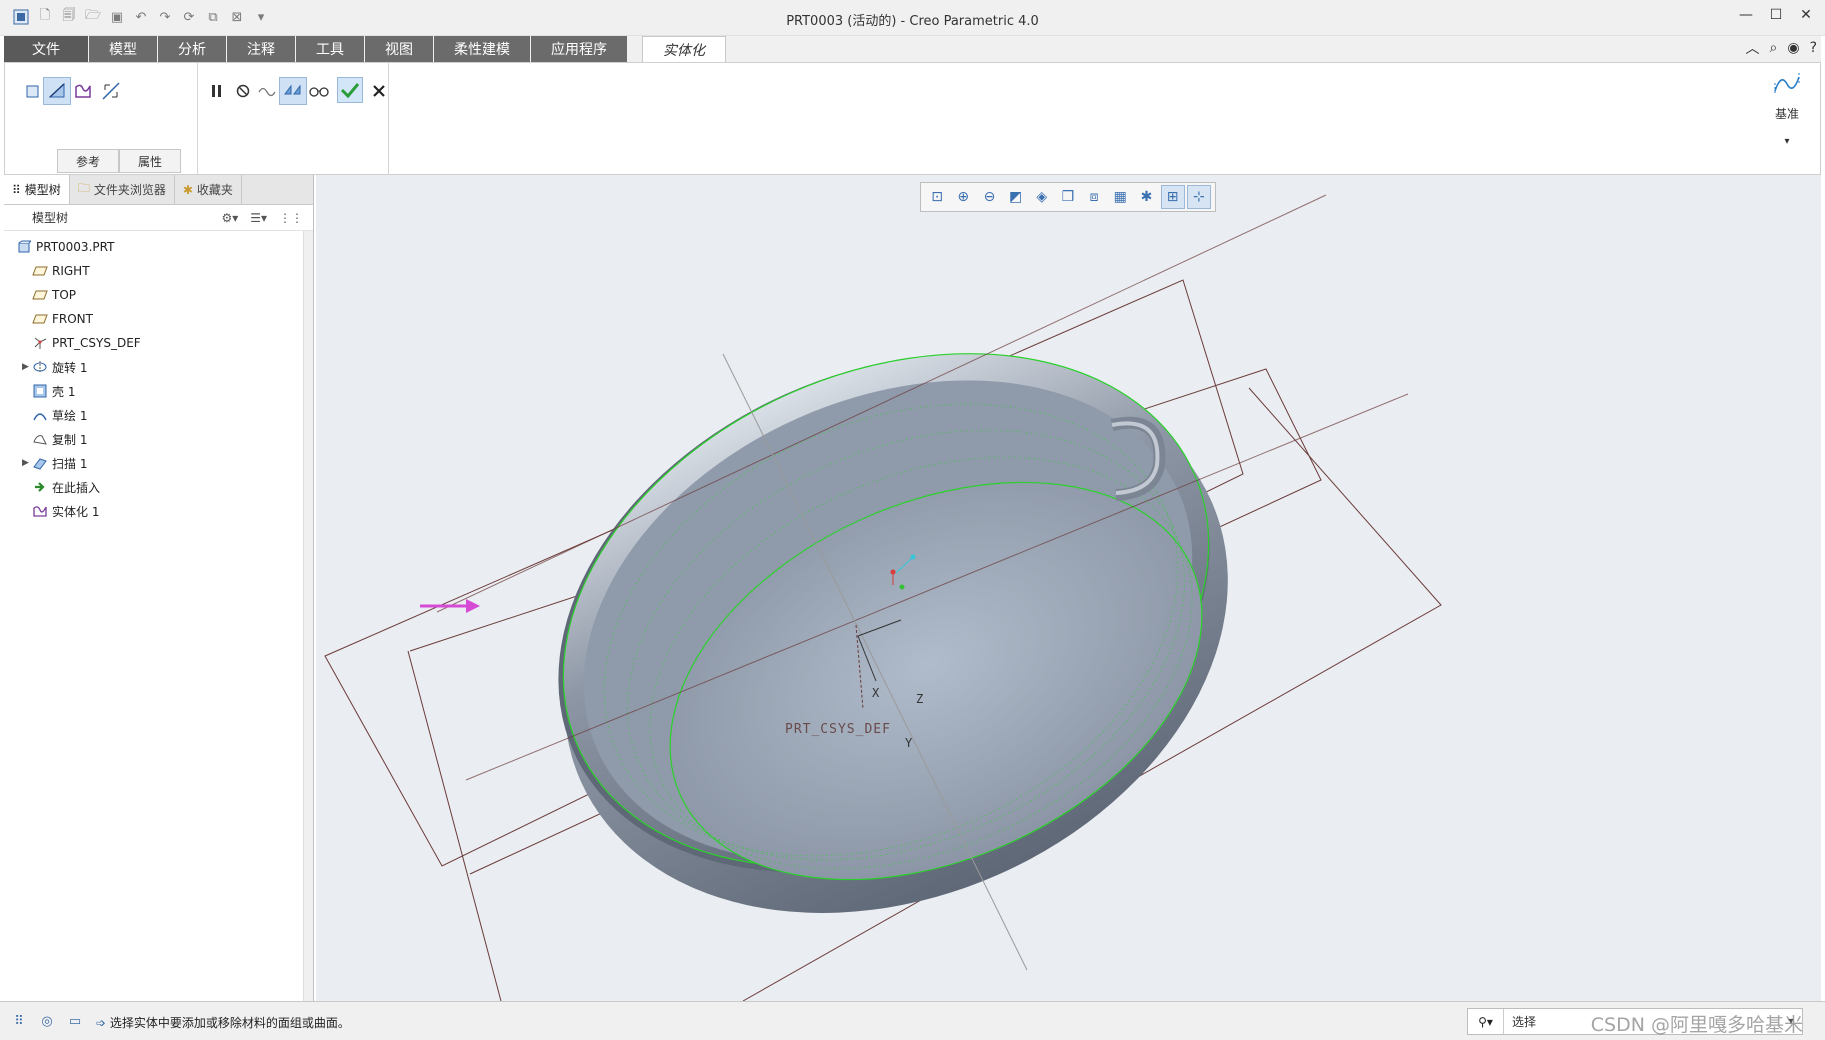 Image resolution: width=1825 pixels, height=1040 pixels. Describe the element at coordinates (111, 91) in the screenshot. I see `flip-direction-icon` at that location.